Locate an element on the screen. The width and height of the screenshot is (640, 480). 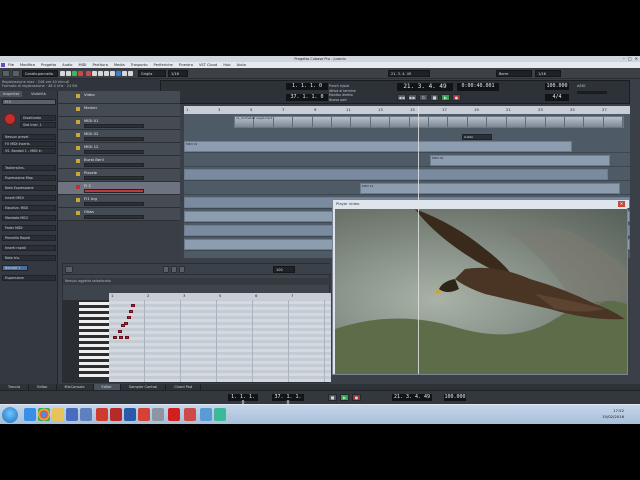
tool-zoom is located at coordinates (118, 73).